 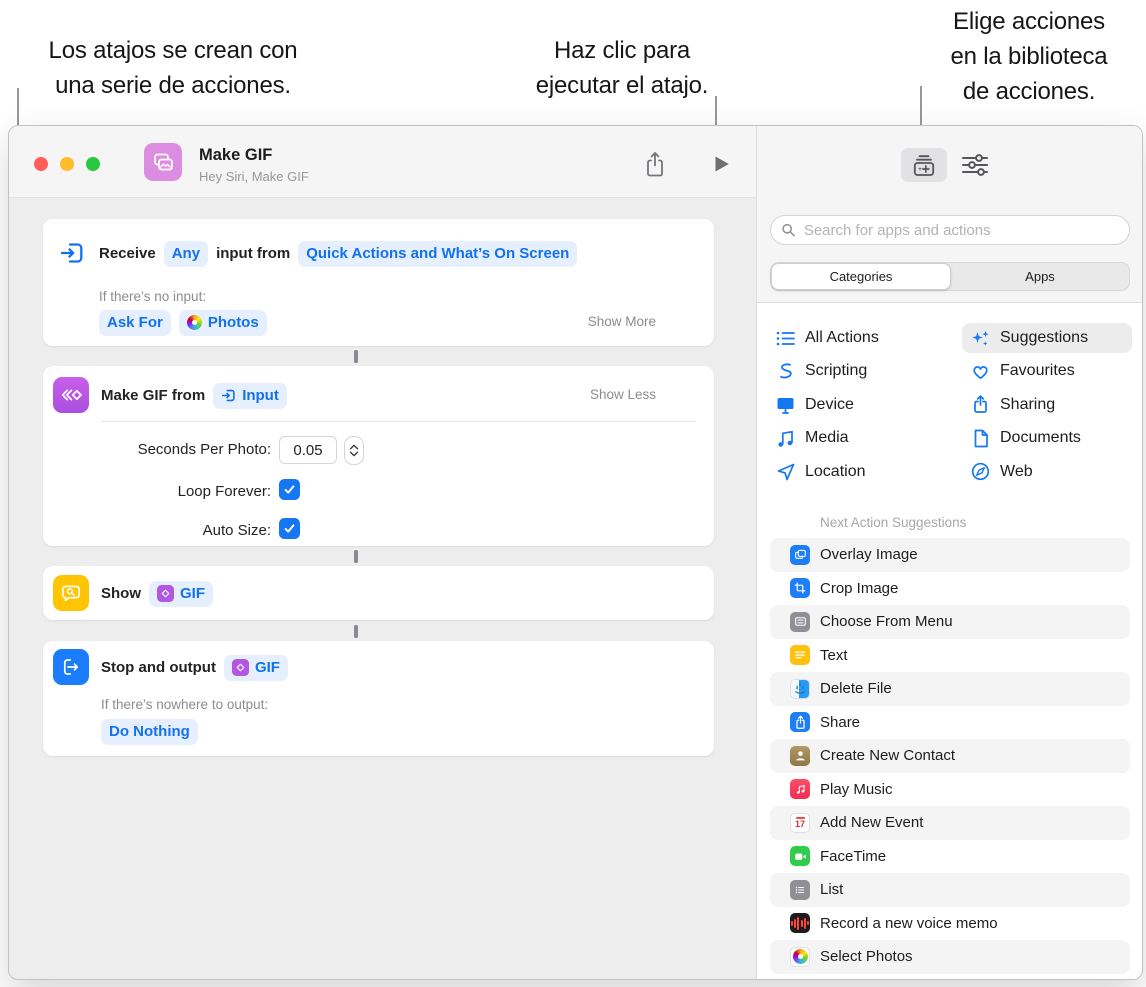 I want to click on document-icon, so click(x=981, y=438).